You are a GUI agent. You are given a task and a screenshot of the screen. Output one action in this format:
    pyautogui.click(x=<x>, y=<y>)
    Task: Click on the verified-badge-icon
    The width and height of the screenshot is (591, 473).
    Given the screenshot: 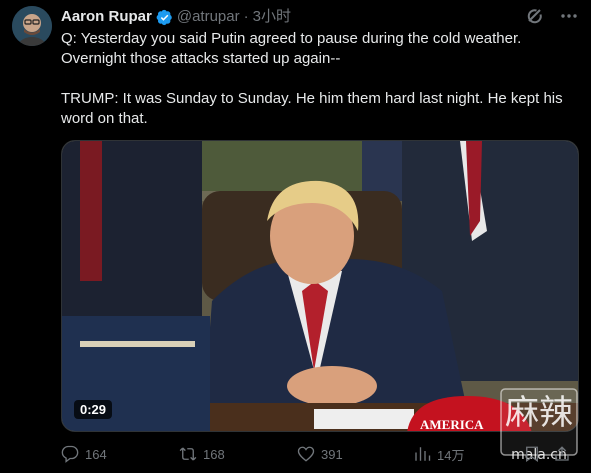 What is the action you would take?
    pyautogui.click(x=164, y=17)
    